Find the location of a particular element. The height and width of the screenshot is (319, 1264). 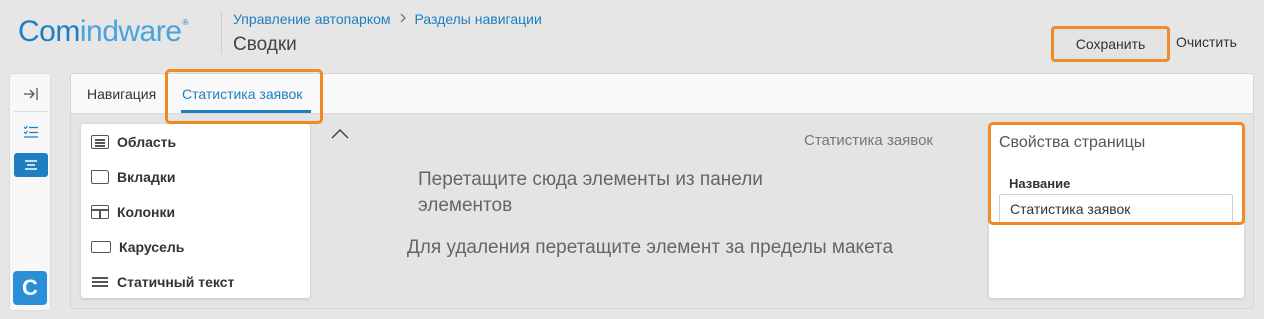

breadcrumb: Управление автопарком Разделы навигации is located at coordinates (387, 19).